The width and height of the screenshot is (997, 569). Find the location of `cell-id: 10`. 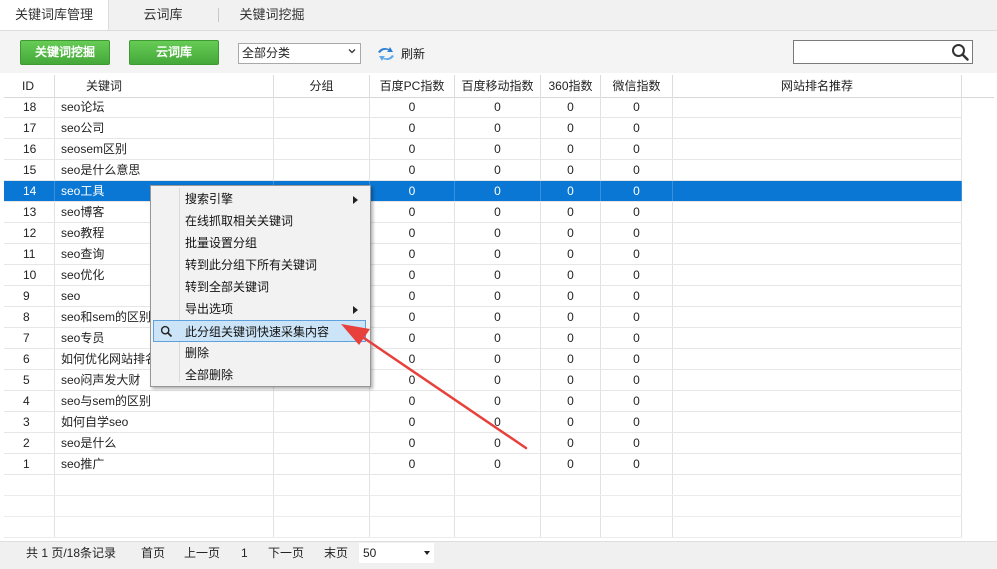

cell-id: 10 is located at coordinates (29, 275).